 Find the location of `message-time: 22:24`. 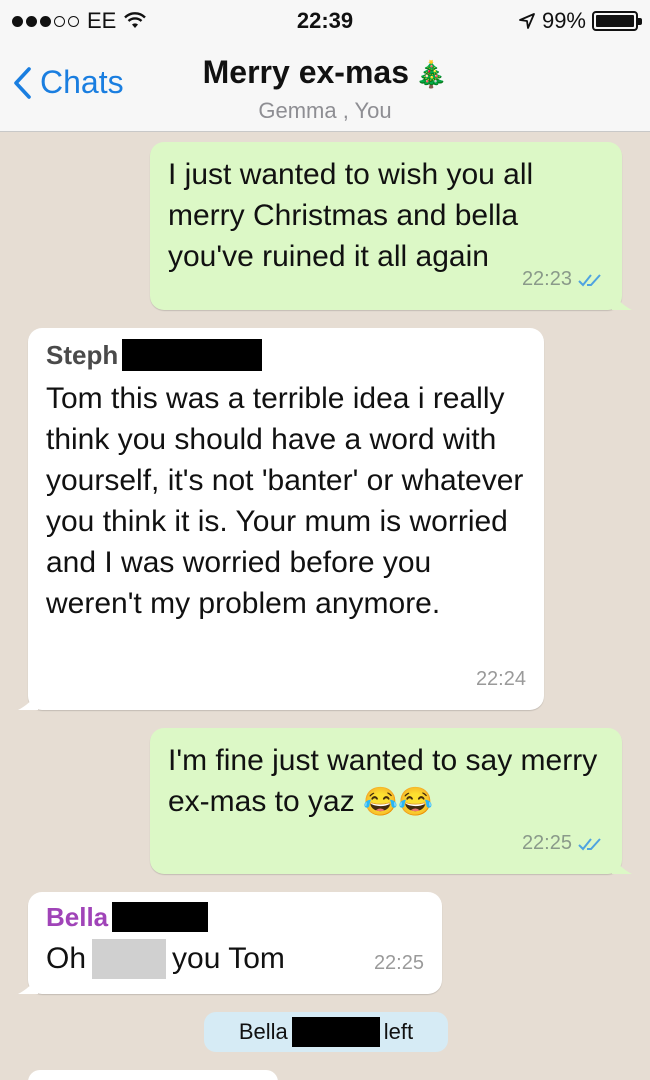

message-time: 22:24 is located at coordinates (500, 679).